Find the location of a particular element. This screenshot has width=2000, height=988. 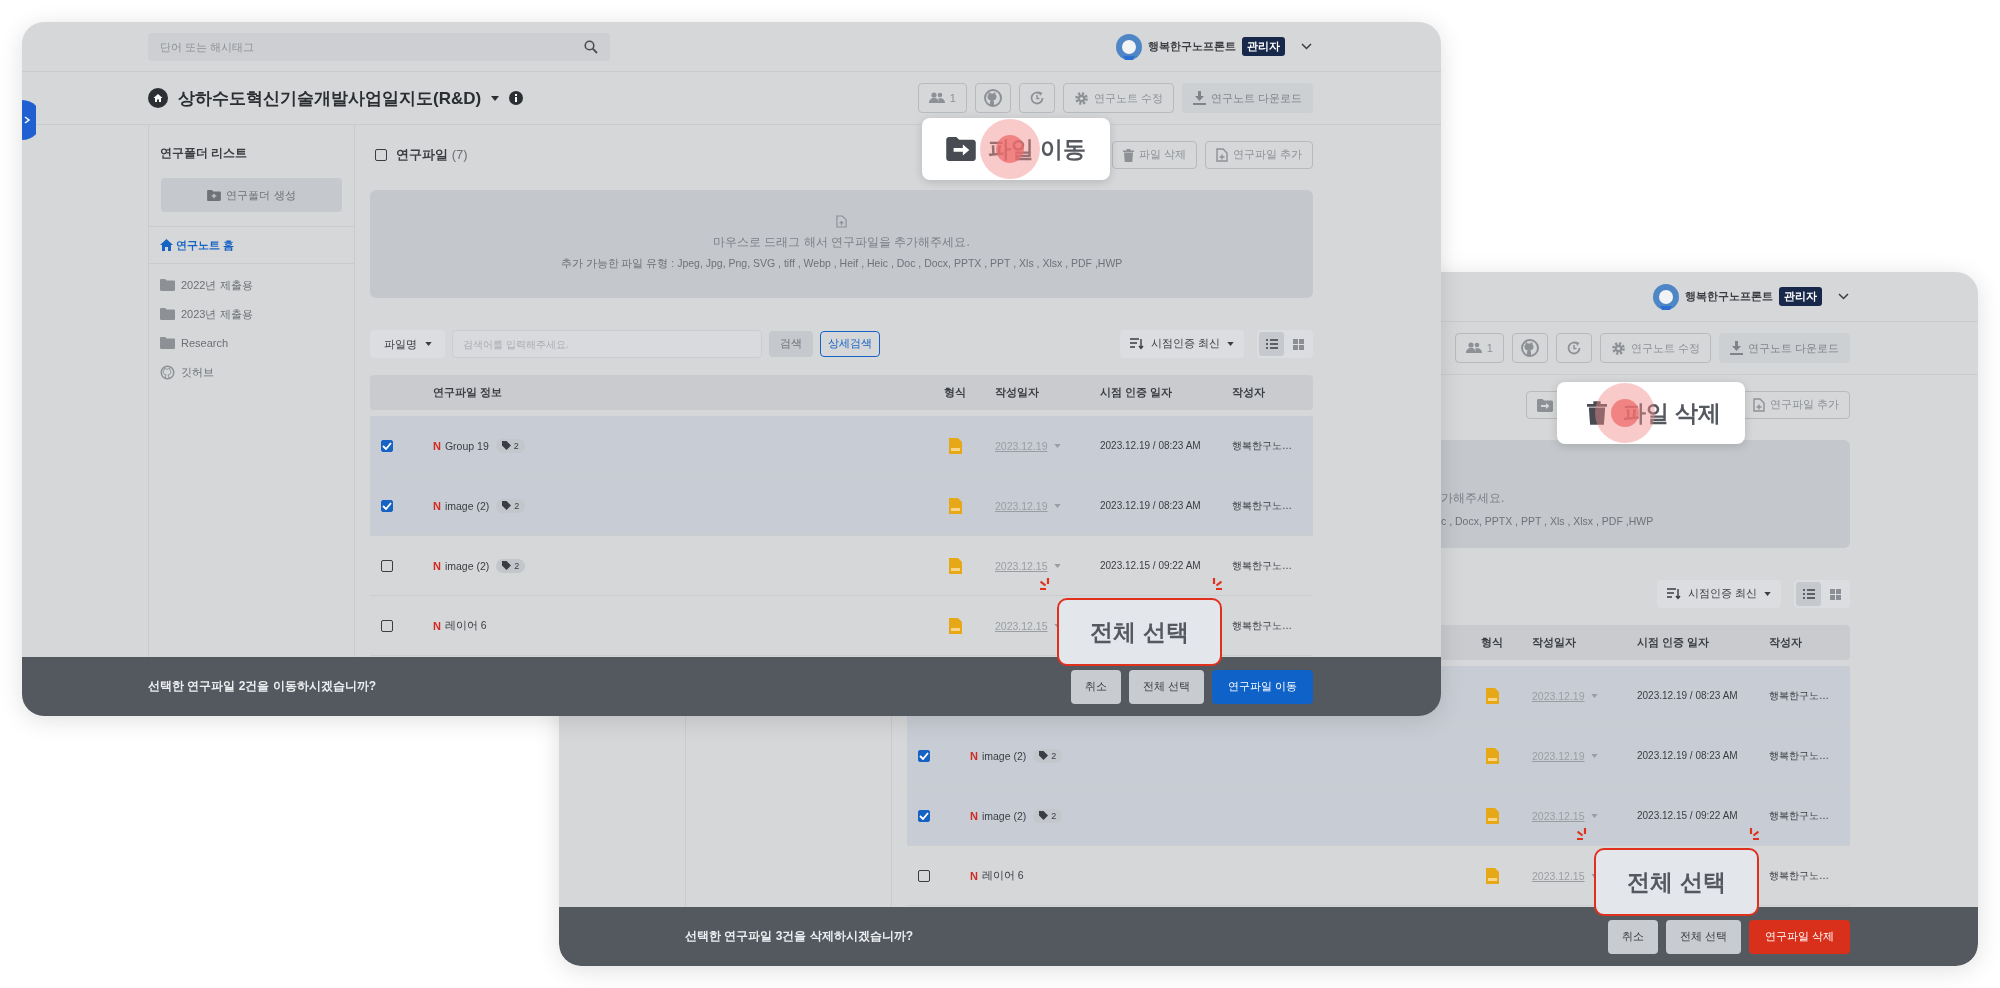

confirm-message: 선택한 연구파일 2건을 이동하시겠습니까? is located at coordinates (262, 686).